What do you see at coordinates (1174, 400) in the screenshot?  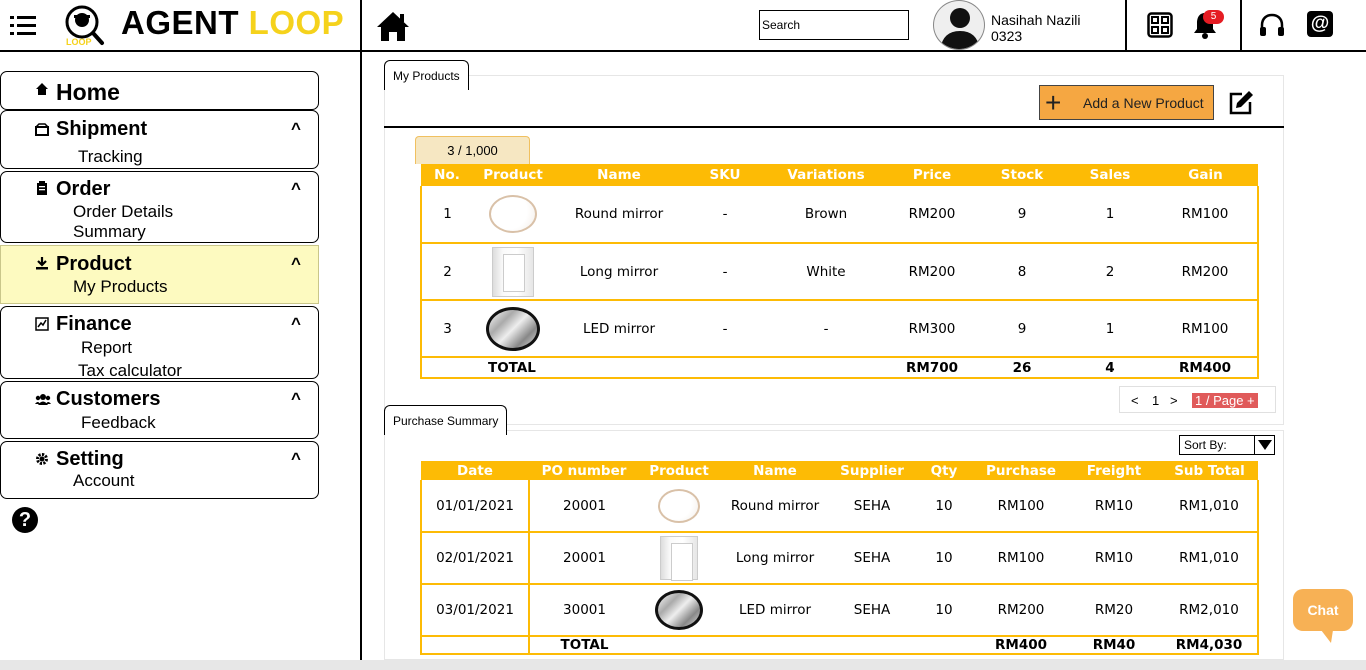 I see `next-page-button: >` at bounding box center [1174, 400].